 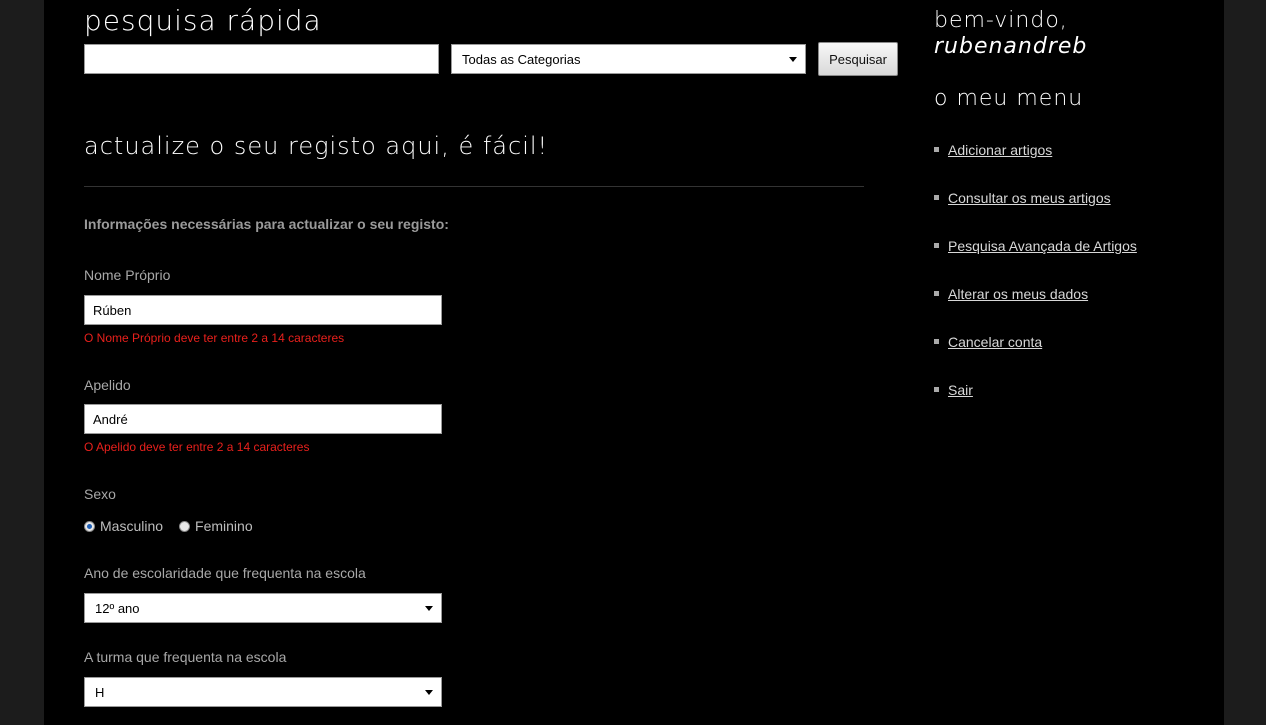 What do you see at coordinates (474, 186) in the screenshot?
I see `divider` at bounding box center [474, 186].